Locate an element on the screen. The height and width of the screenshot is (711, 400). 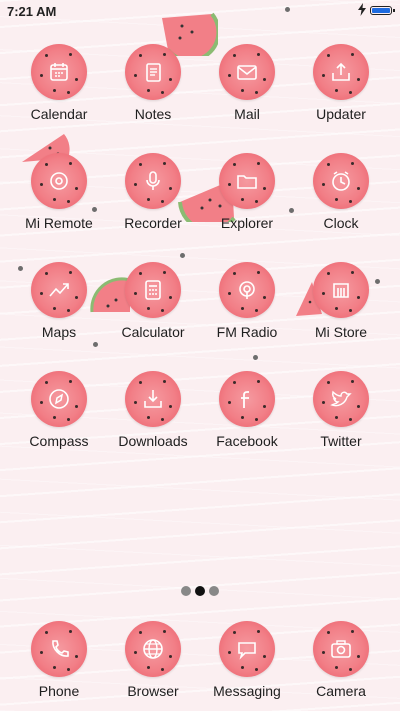
app-camera: Camera is located at coordinates (341, 666).